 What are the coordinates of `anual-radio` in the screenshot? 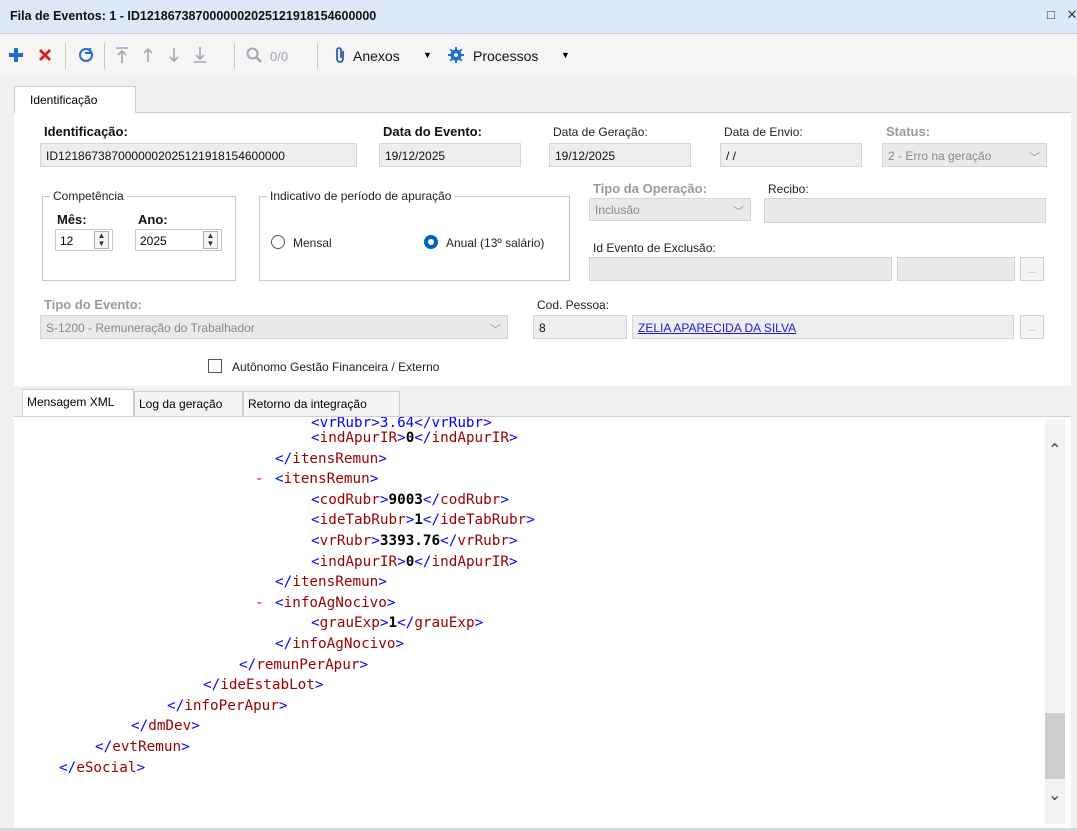 It's located at (431, 242).